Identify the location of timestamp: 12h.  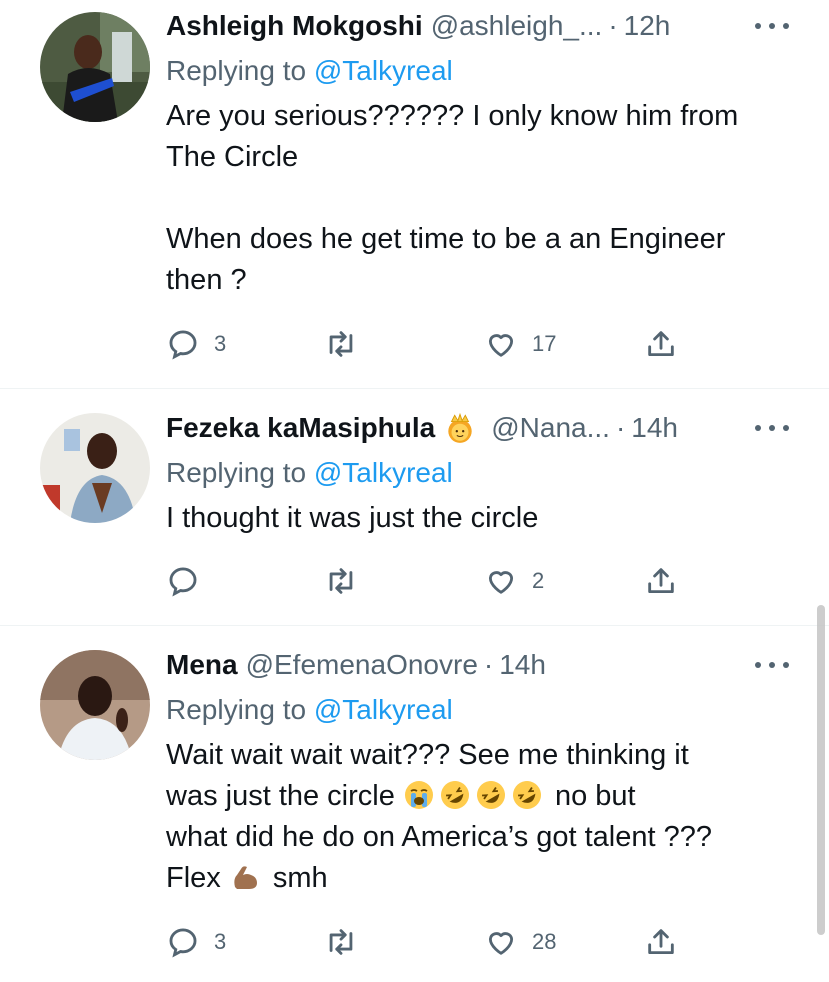
(647, 26).